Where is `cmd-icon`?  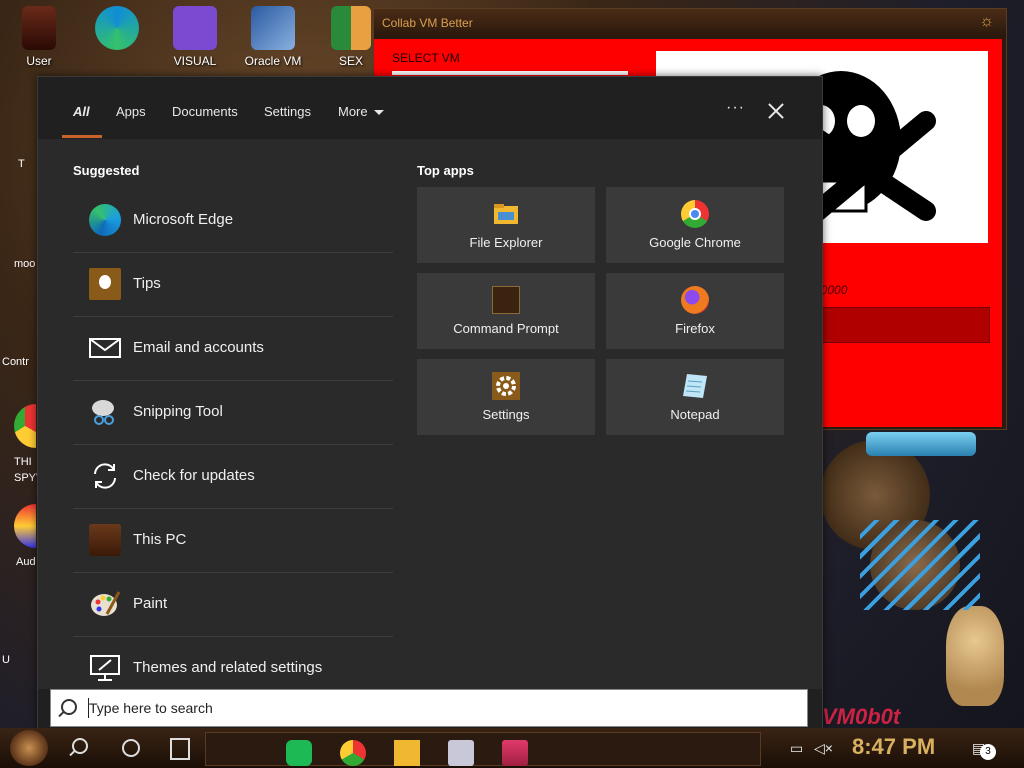
cmd-icon is located at coordinates (506, 300).